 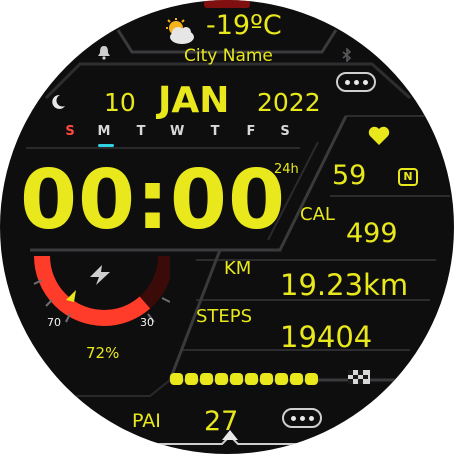 I want to click on time-display: 00:00, so click(x=153, y=200).